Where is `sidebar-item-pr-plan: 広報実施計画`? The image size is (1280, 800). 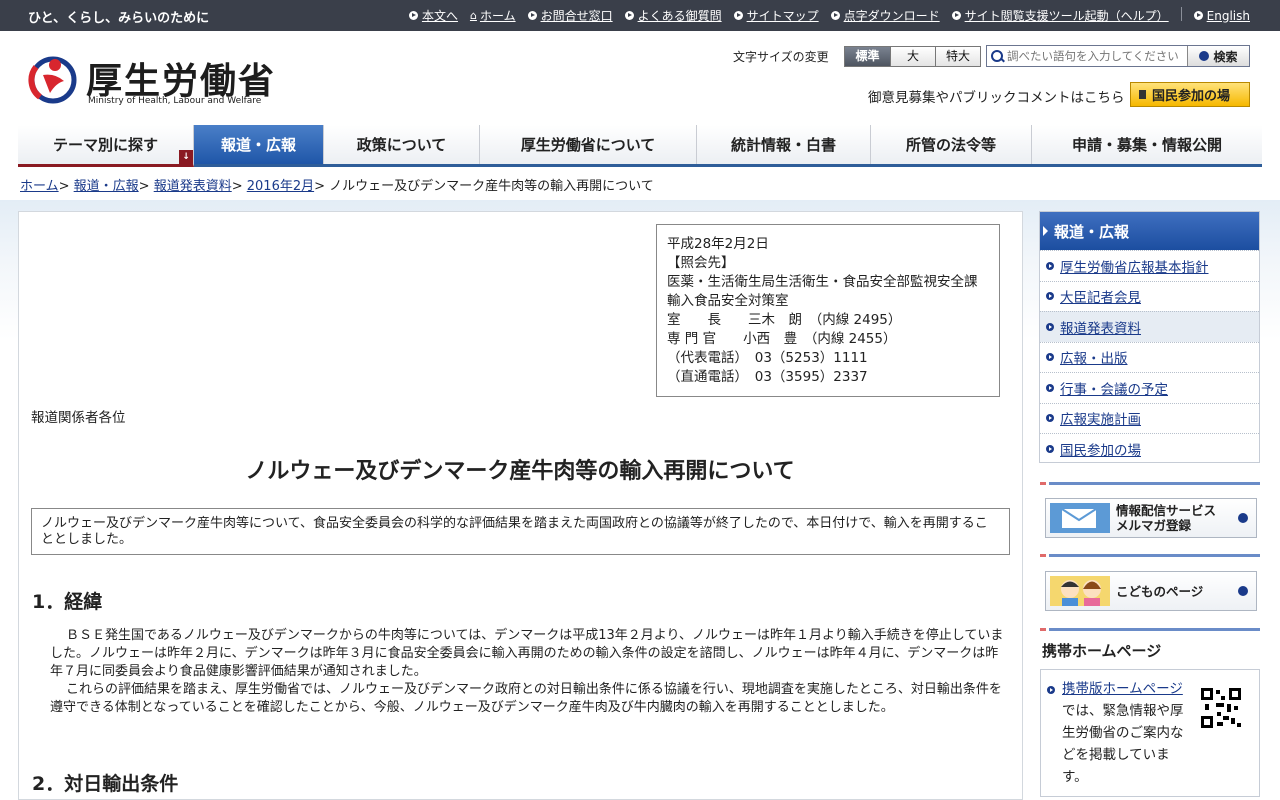 sidebar-item-pr-plan: 広報実施計画 is located at coordinates (1149, 418).